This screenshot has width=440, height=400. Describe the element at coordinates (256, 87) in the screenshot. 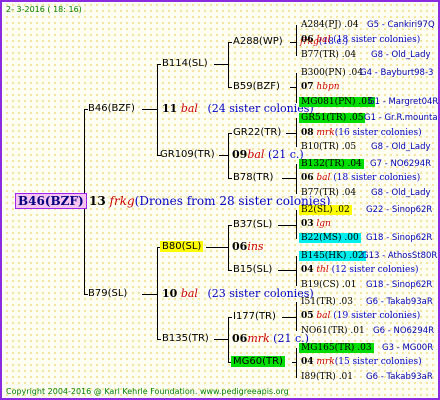

I see `node-g3-1: B59(BZF)` at that location.